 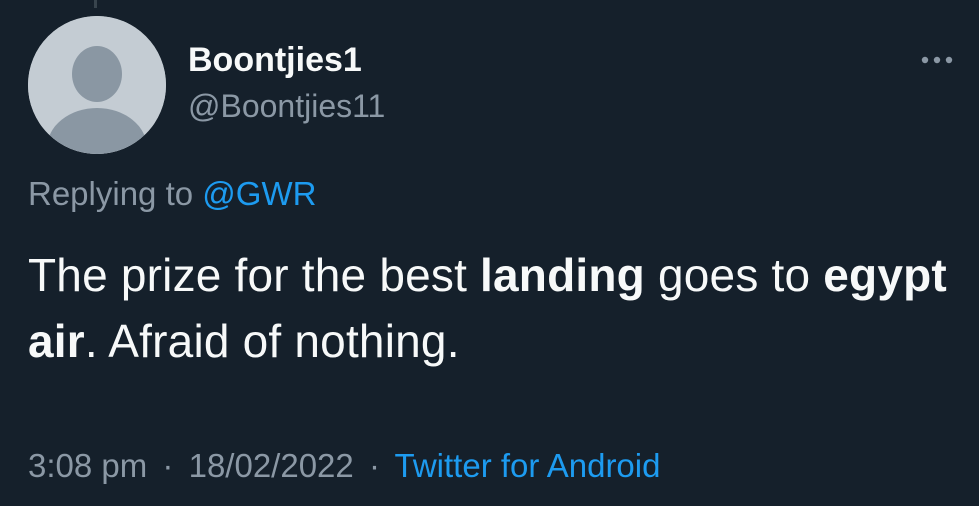 I want to click on replying-to-line: Replying to @GWR, so click(x=172, y=194).